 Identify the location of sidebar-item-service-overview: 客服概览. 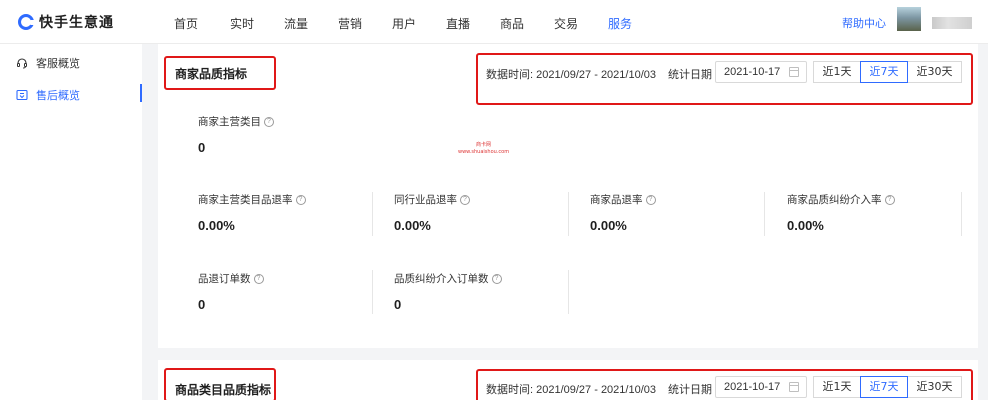
(71, 63).